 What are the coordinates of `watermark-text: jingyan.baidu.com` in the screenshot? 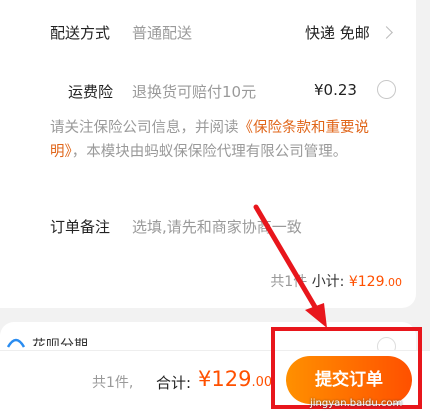 It's located at (356, 403).